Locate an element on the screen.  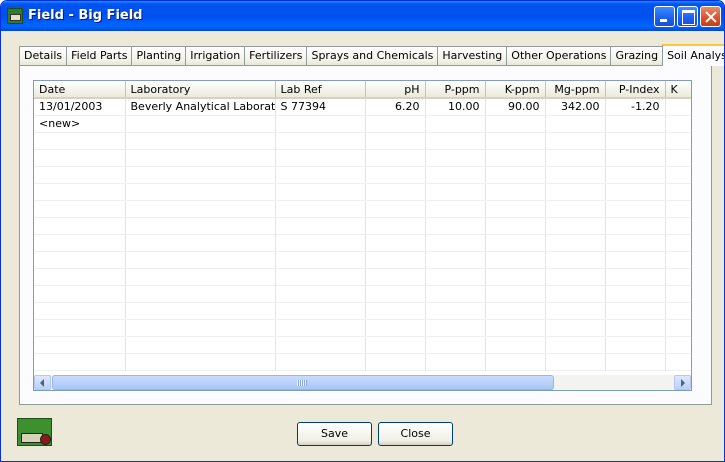
tractor-logo-icon is located at coordinates (34, 432).